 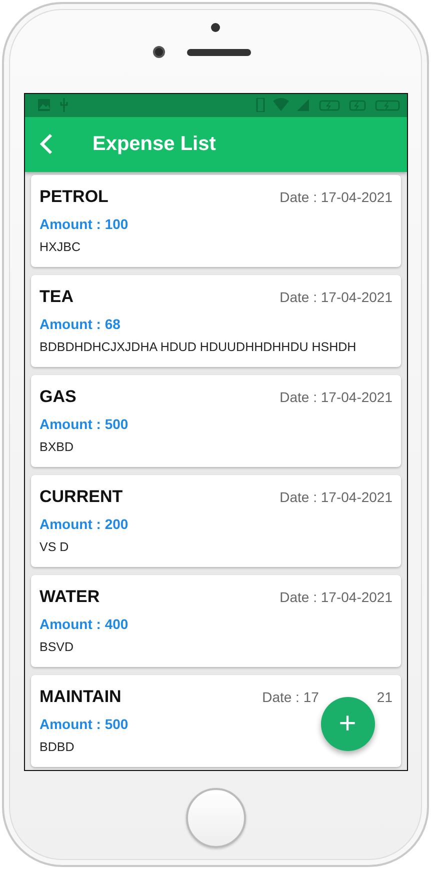 What do you see at coordinates (159, 52) in the screenshot?
I see `camera-icon` at bounding box center [159, 52].